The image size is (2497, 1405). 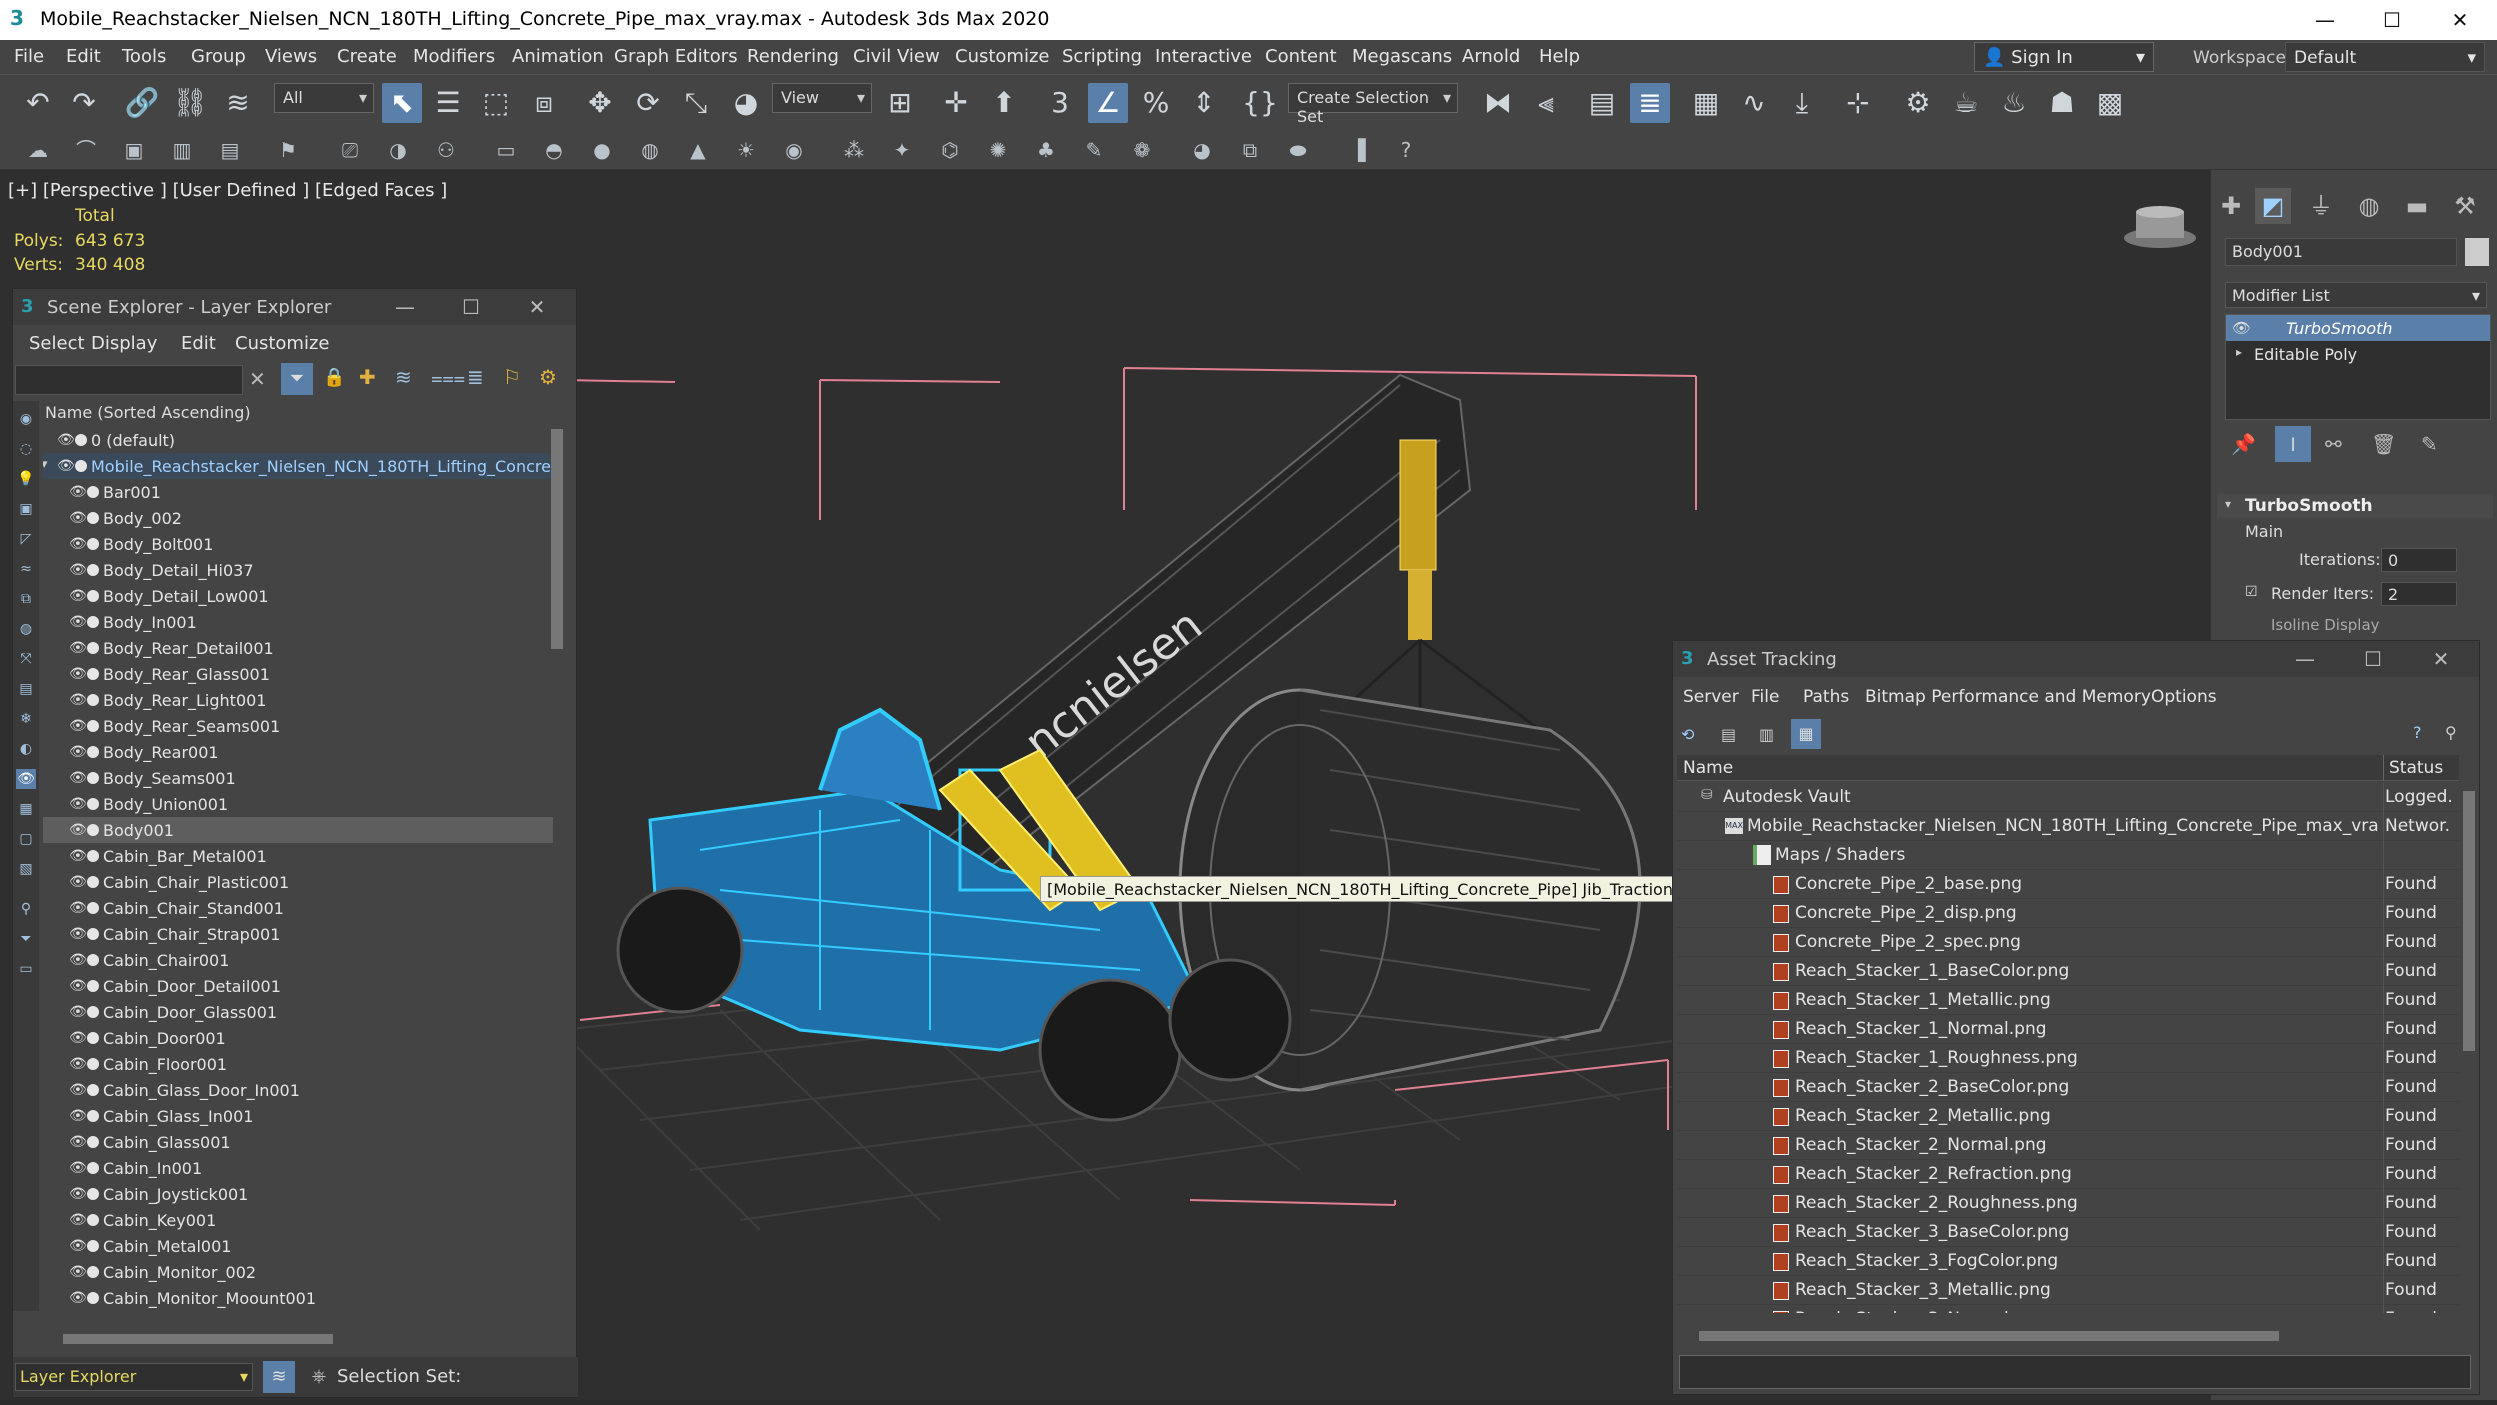 What do you see at coordinates (2251, 592) in the screenshot?
I see `render-iters-checkbox: ☑` at bounding box center [2251, 592].